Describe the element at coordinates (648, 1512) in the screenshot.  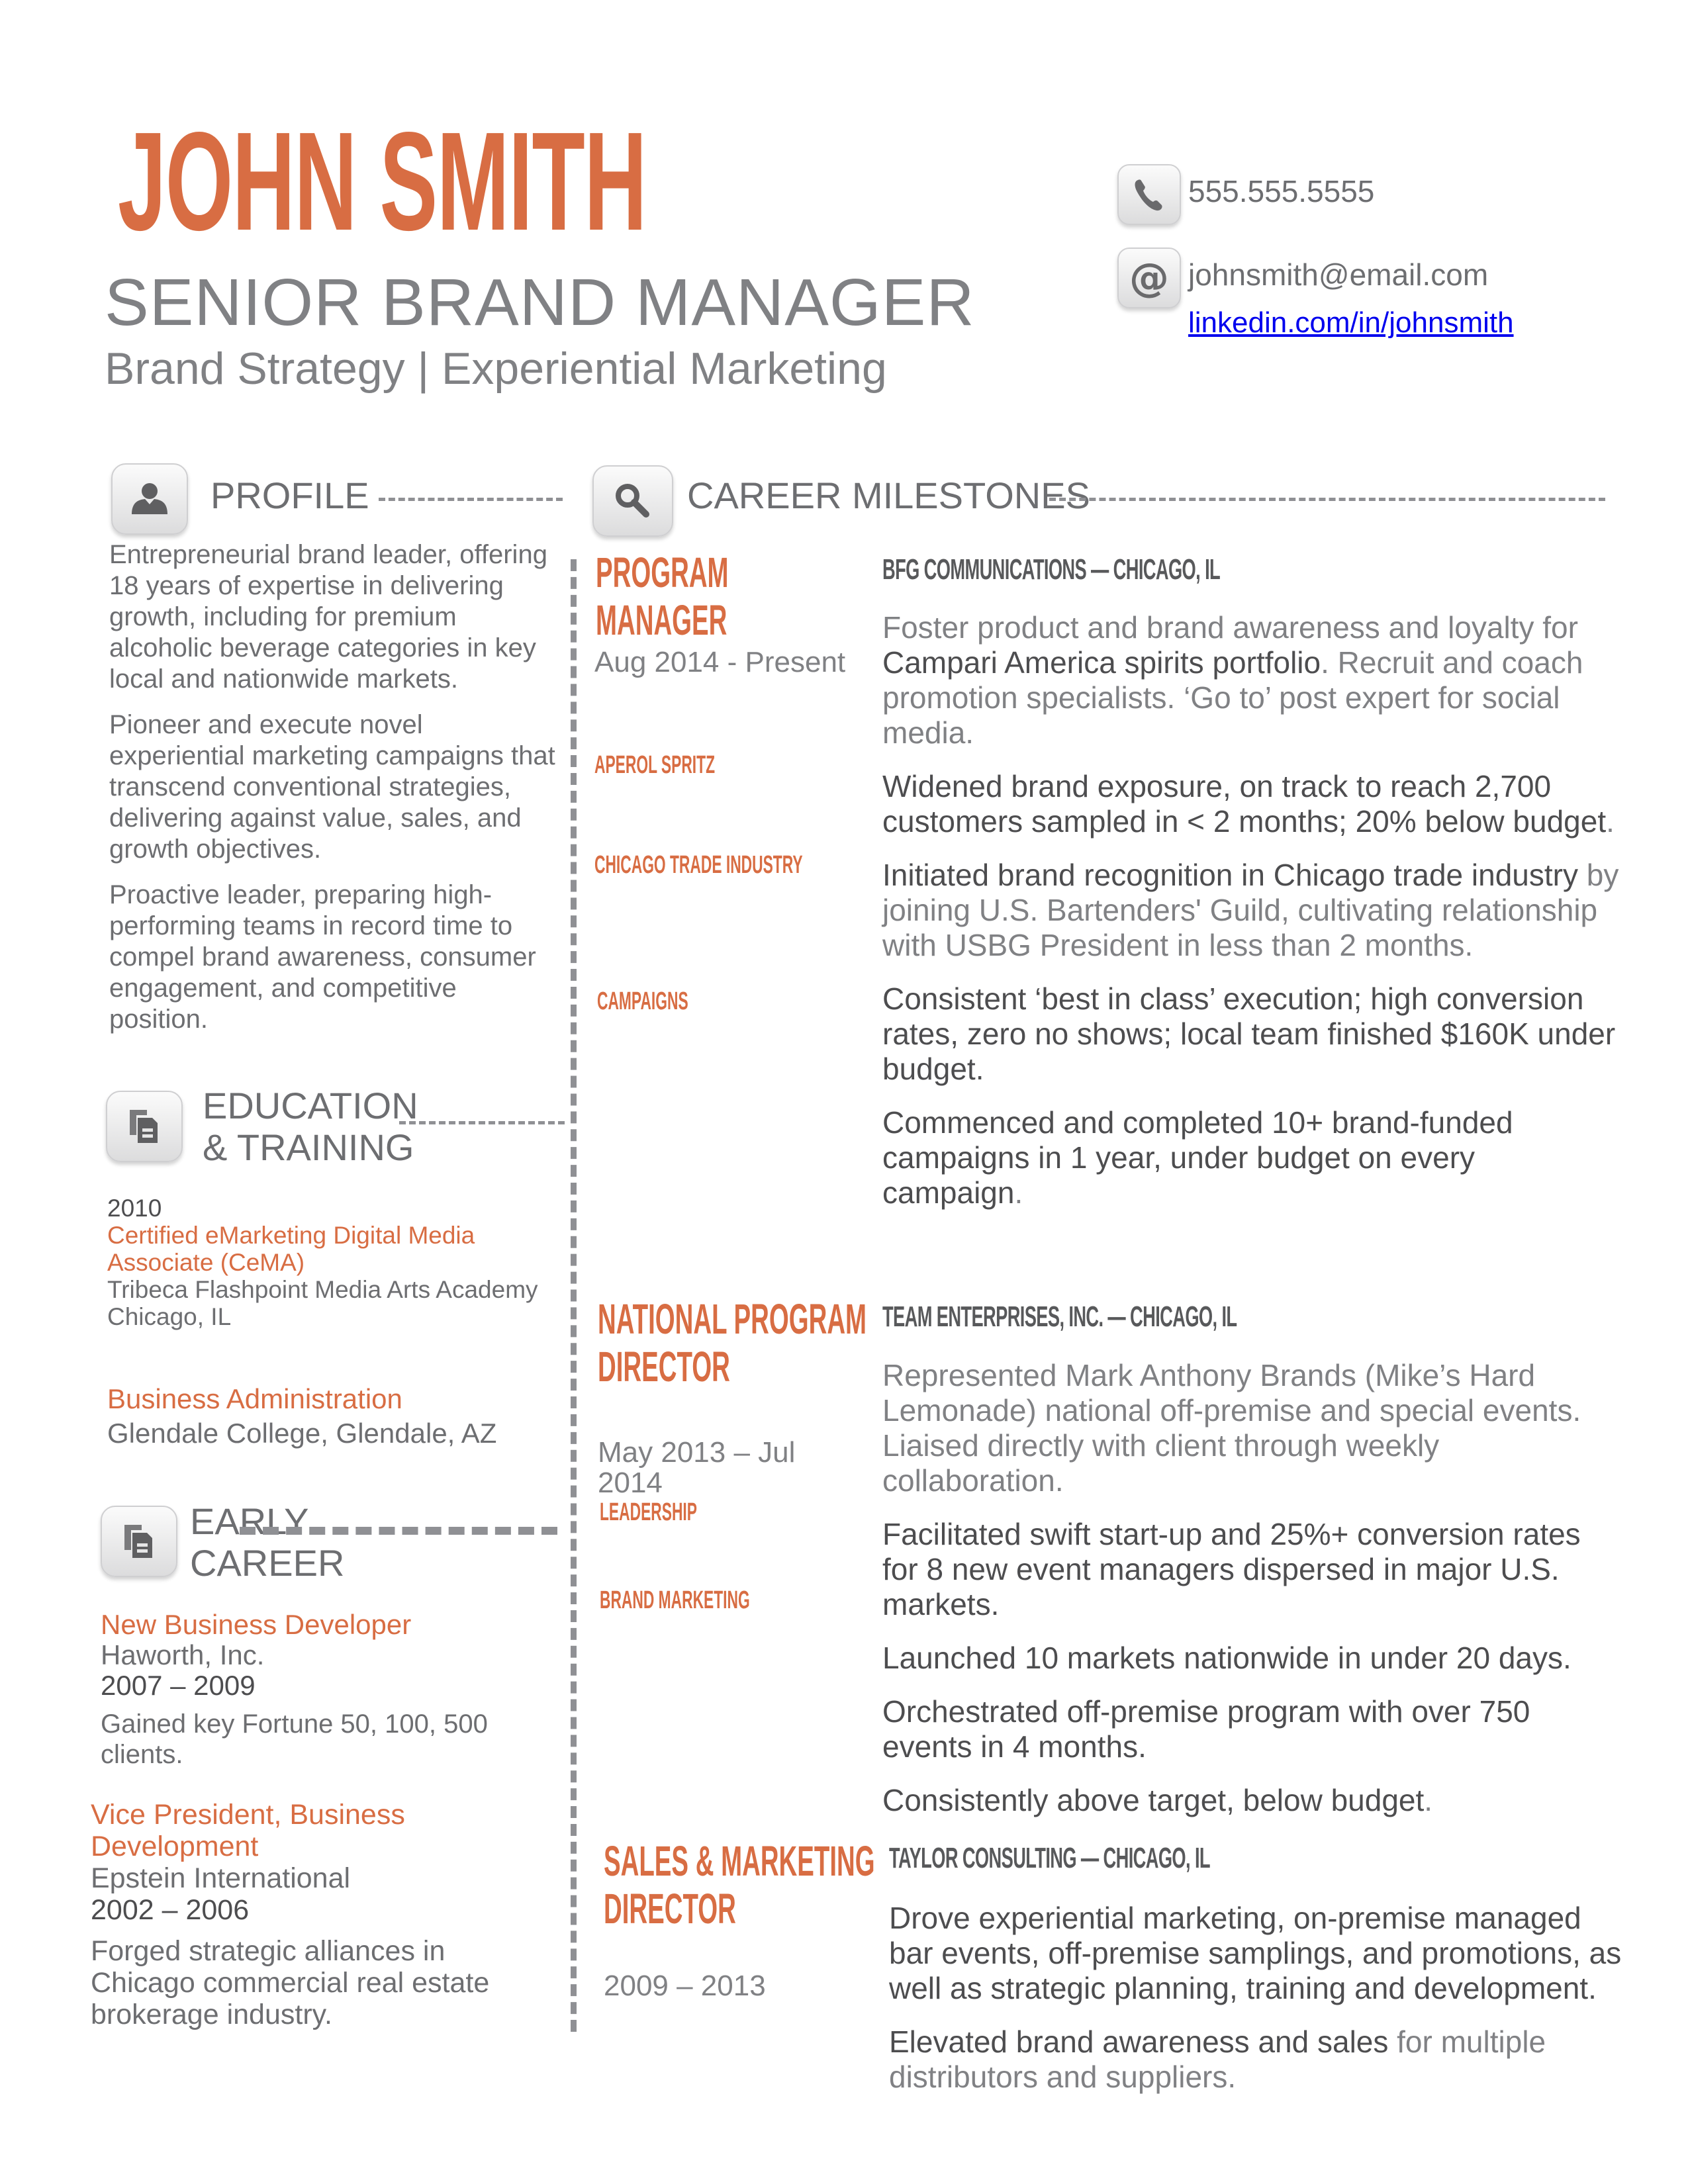
I see `milestone-tag: LEADERSHIP` at that location.